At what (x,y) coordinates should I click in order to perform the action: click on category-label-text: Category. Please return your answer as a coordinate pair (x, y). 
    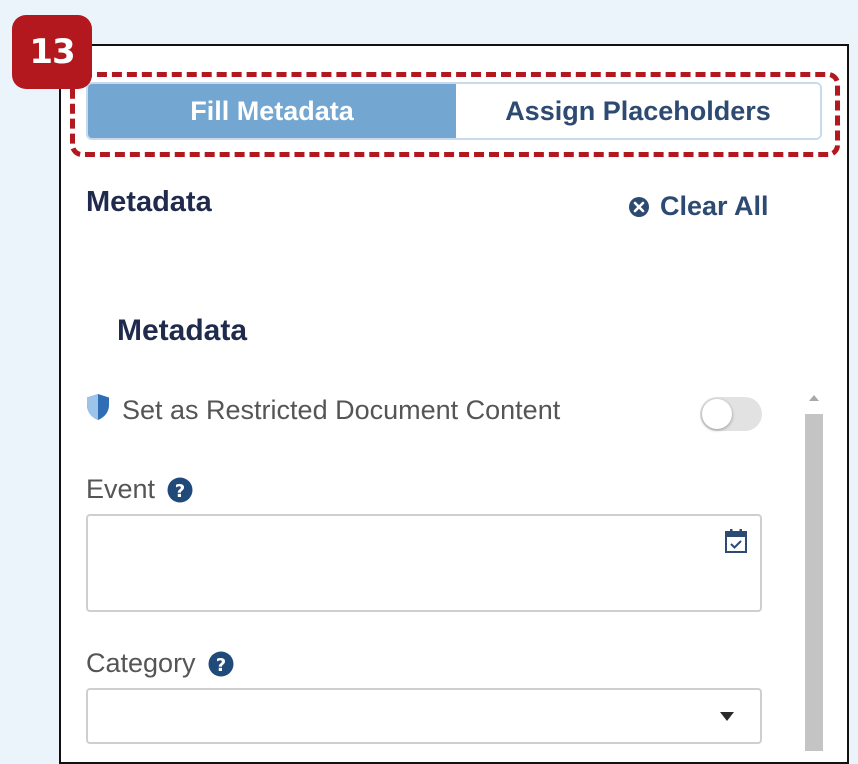
    Looking at the image, I should click on (141, 663).